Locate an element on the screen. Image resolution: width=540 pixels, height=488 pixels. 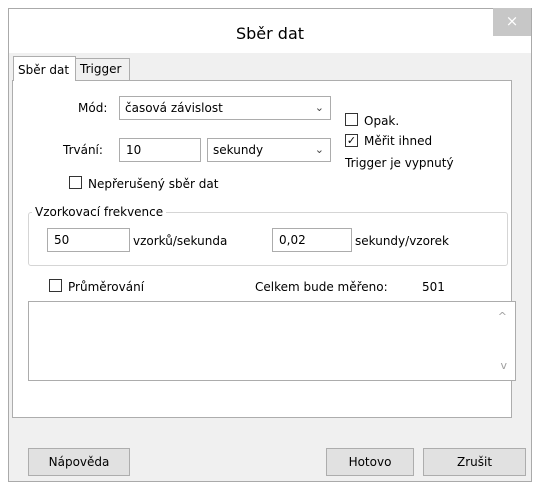
scroll-down-icon: v is located at coordinates (503, 365).